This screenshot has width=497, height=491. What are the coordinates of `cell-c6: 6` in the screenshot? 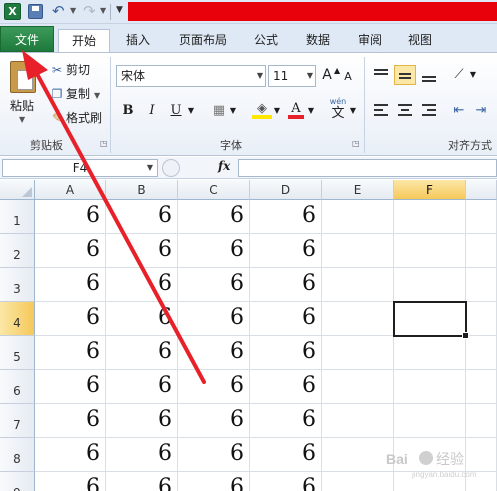 It's located at (214, 387).